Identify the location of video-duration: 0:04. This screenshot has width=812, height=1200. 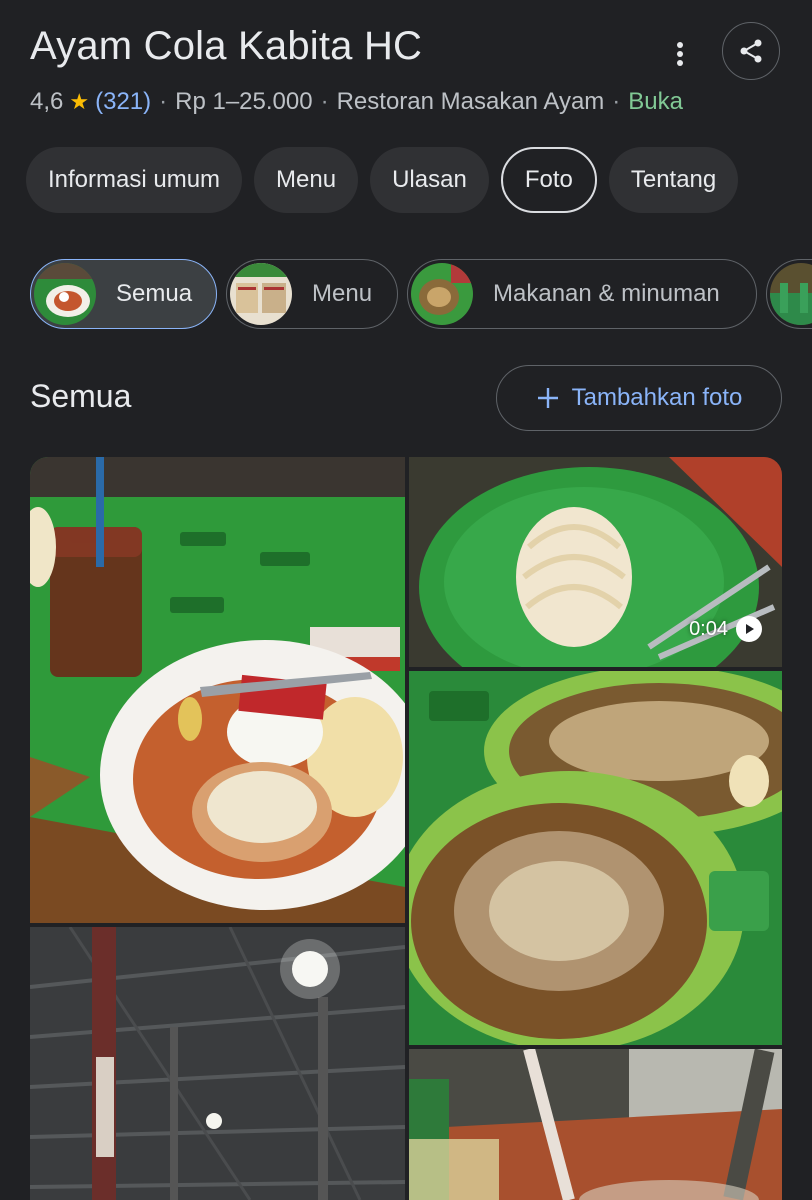
(708, 628).